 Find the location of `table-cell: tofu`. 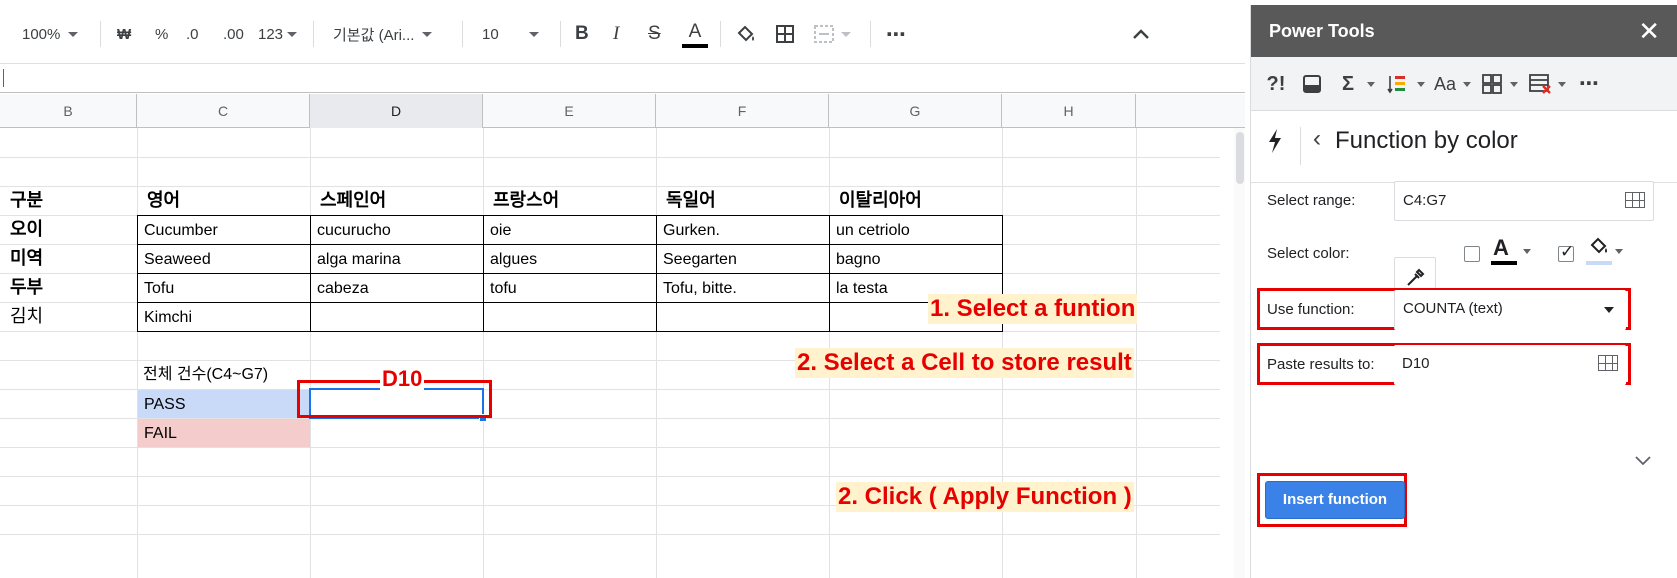

table-cell: tofu is located at coordinates (570, 288).